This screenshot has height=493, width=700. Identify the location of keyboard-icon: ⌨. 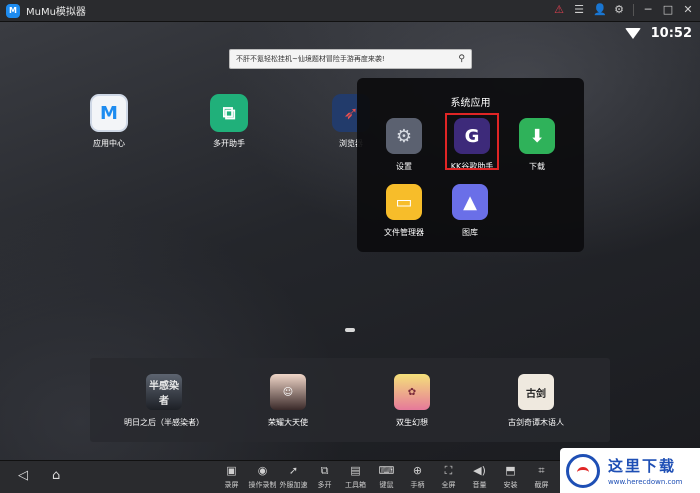
(386, 470).